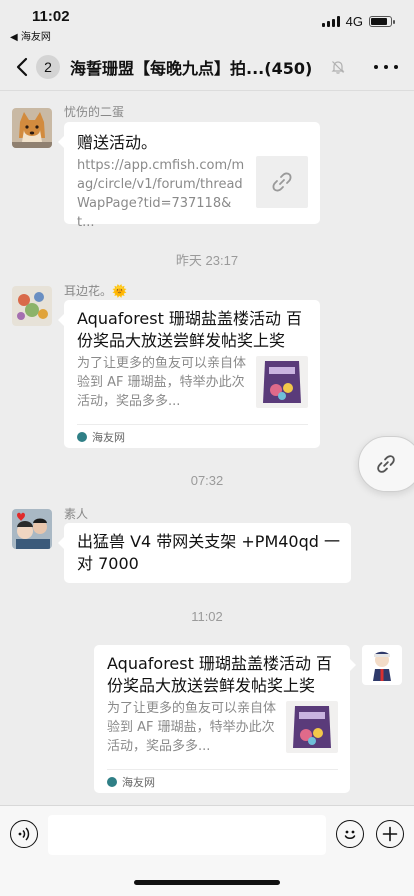 The image size is (414, 896). What do you see at coordinates (207, 480) in the screenshot?
I see `timestamp: 07:32` at bounding box center [207, 480].